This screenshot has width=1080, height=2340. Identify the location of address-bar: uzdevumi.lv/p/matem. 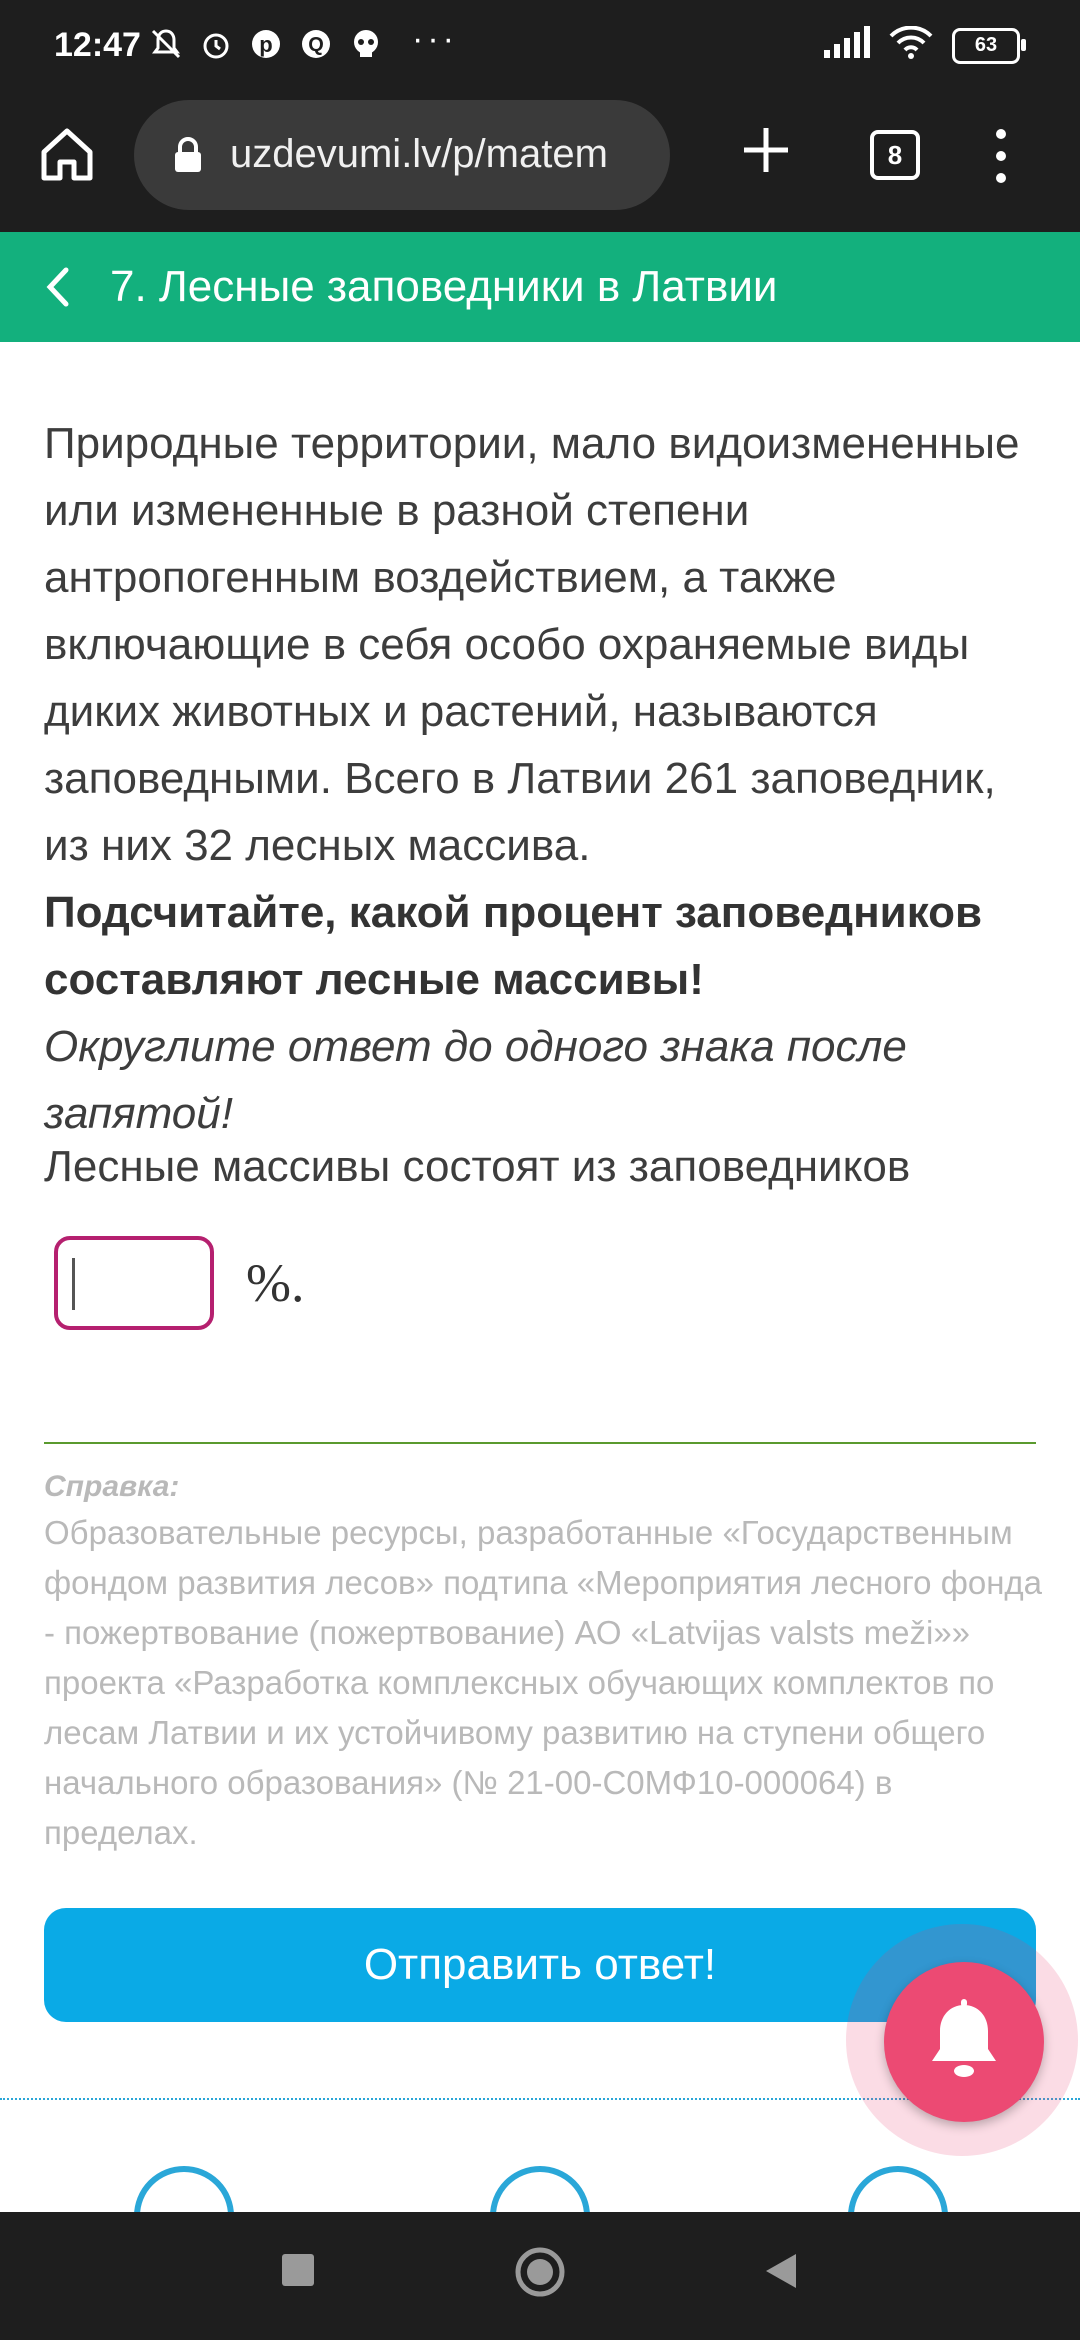
(402, 155).